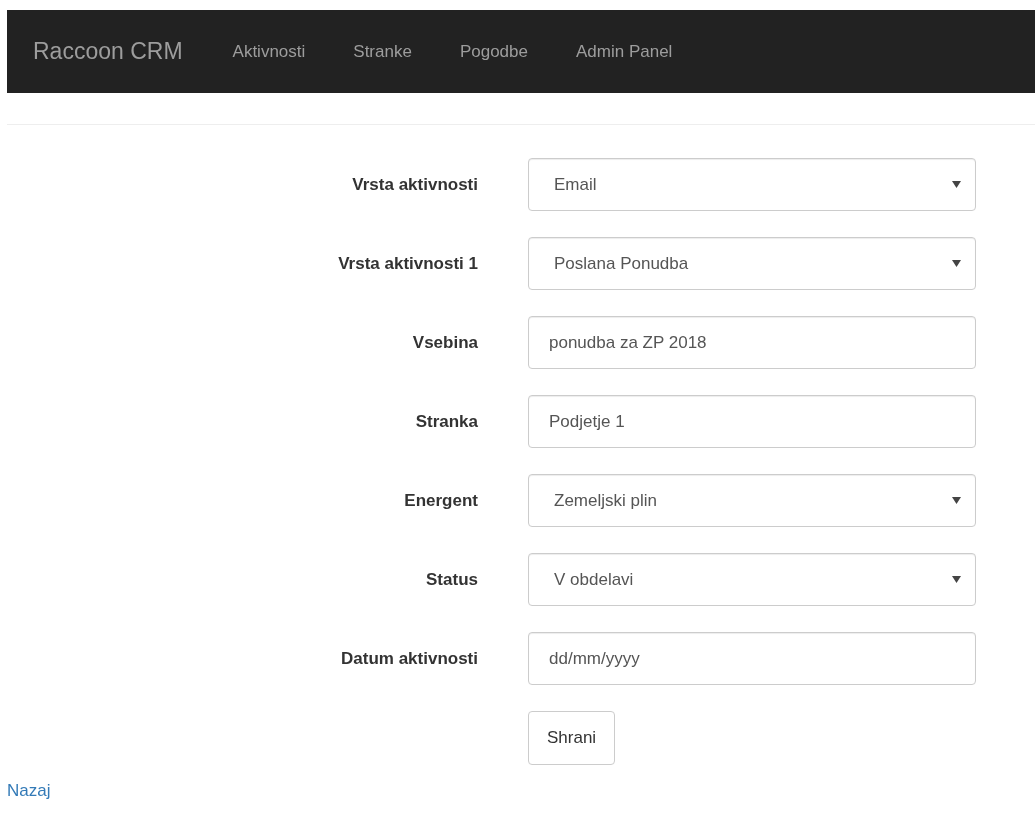  I want to click on date-field: dd/mm/yyyy, so click(752, 658).